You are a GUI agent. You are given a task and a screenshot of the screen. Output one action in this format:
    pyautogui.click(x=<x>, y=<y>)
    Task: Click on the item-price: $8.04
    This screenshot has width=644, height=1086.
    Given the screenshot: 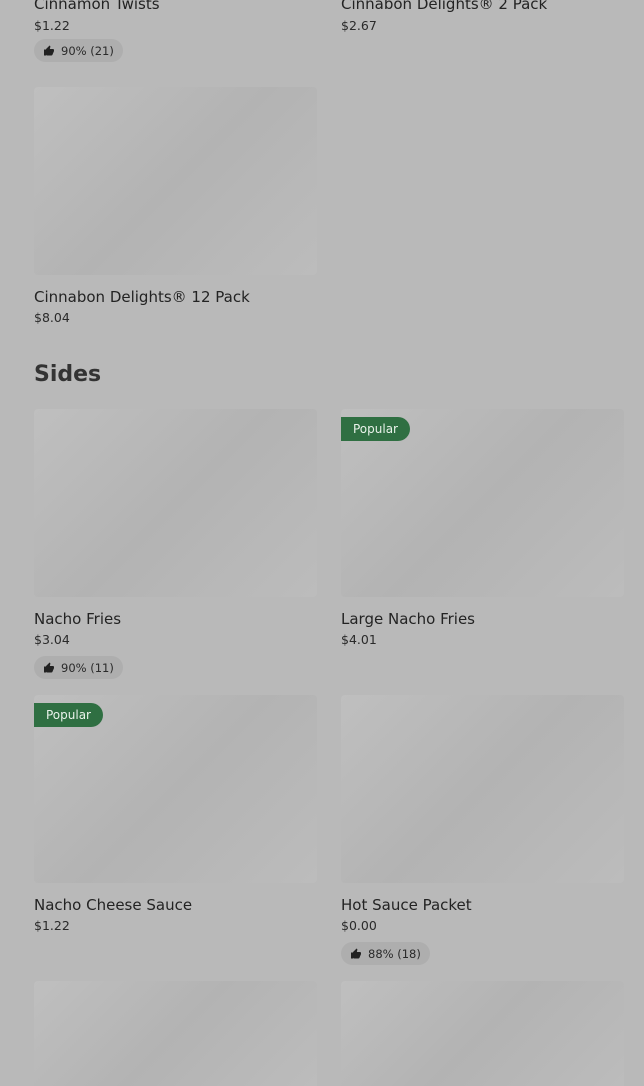 What is the action you would take?
    pyautogui.click(x=52, y=317)
    